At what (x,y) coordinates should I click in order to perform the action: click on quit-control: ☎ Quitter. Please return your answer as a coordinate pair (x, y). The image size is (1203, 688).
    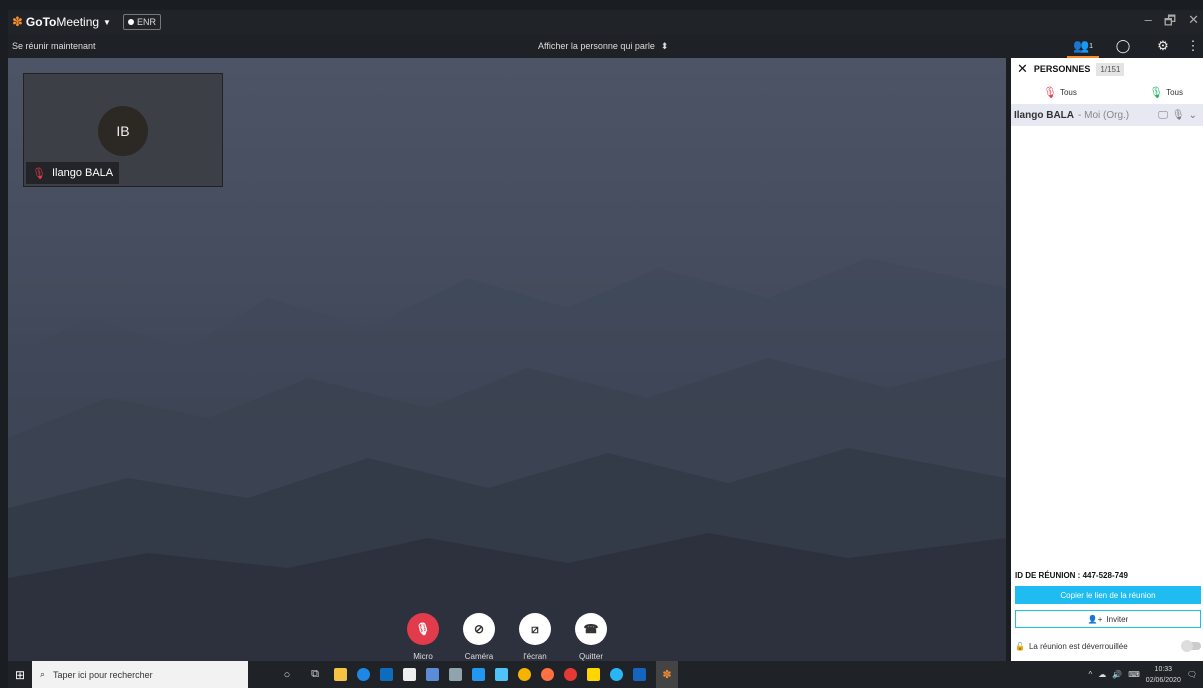
    Looking at the image, I should click on (591, 637).